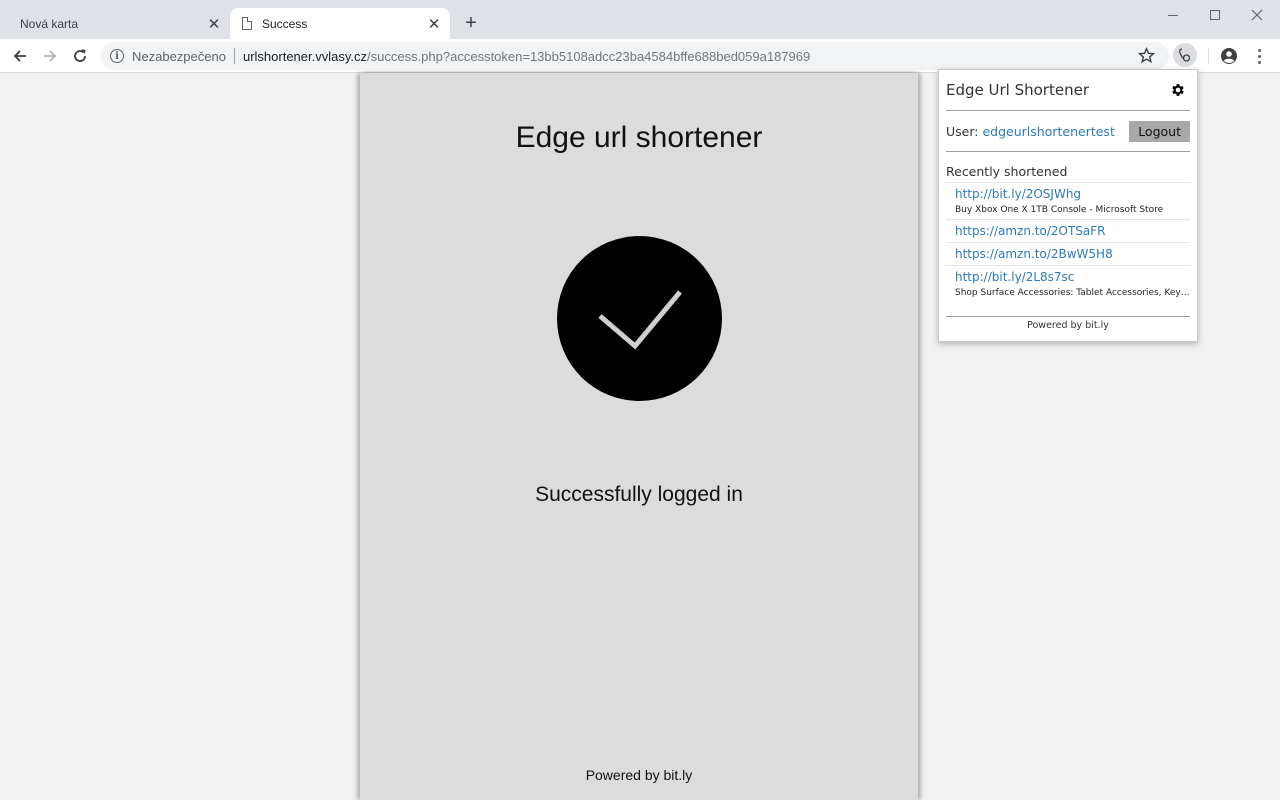 Image resolution: width=1280 pixels, height=800 pixels. I want to click on forward-button, so click(50, 56).